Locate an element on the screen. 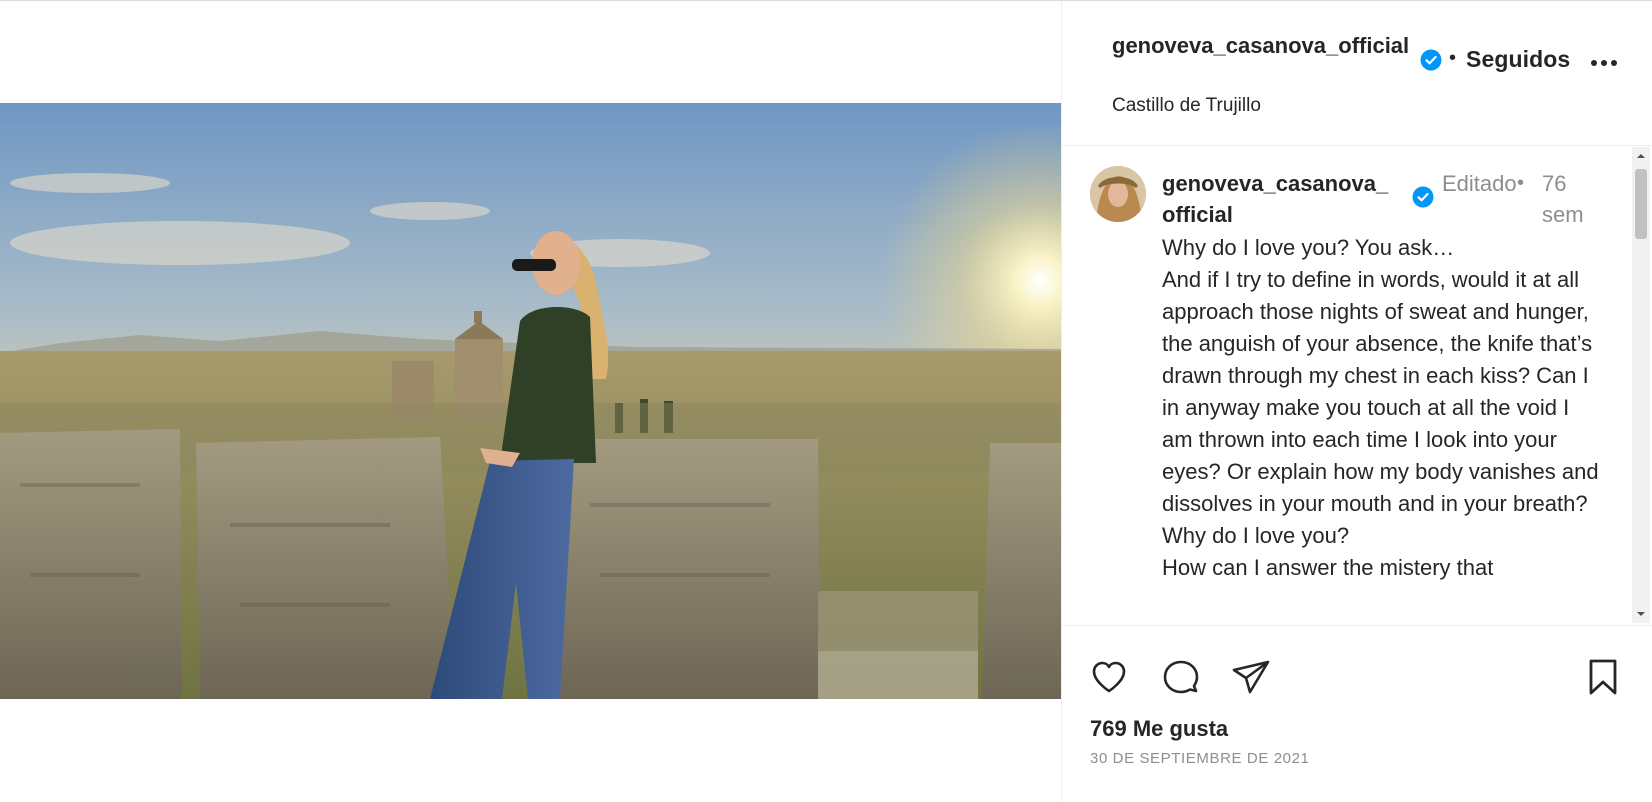 This screenshot has width=1652, height=802. more-options-icon is located at coordinates (1604, 63).